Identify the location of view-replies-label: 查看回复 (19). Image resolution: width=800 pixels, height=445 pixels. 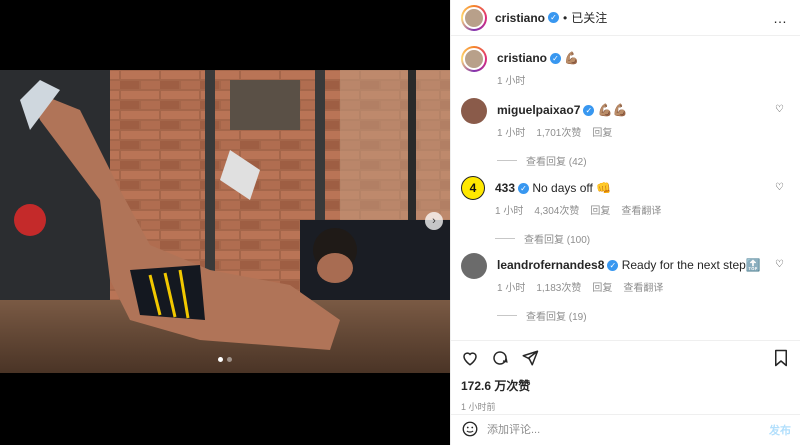
(556, 317).